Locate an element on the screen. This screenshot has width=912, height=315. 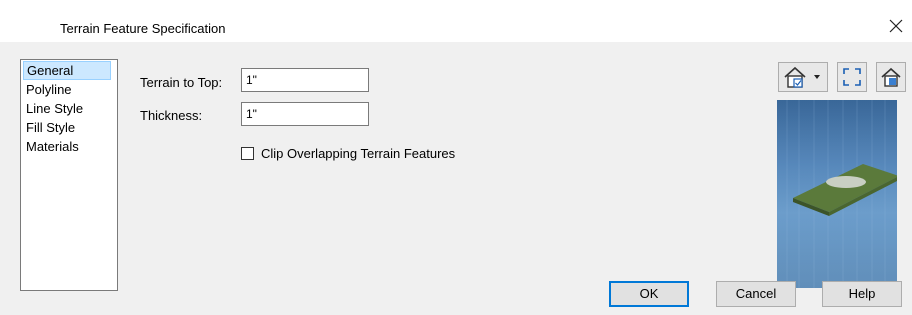
dialog-title: Terrain Feature Specification is located at coordinates (143, 28).